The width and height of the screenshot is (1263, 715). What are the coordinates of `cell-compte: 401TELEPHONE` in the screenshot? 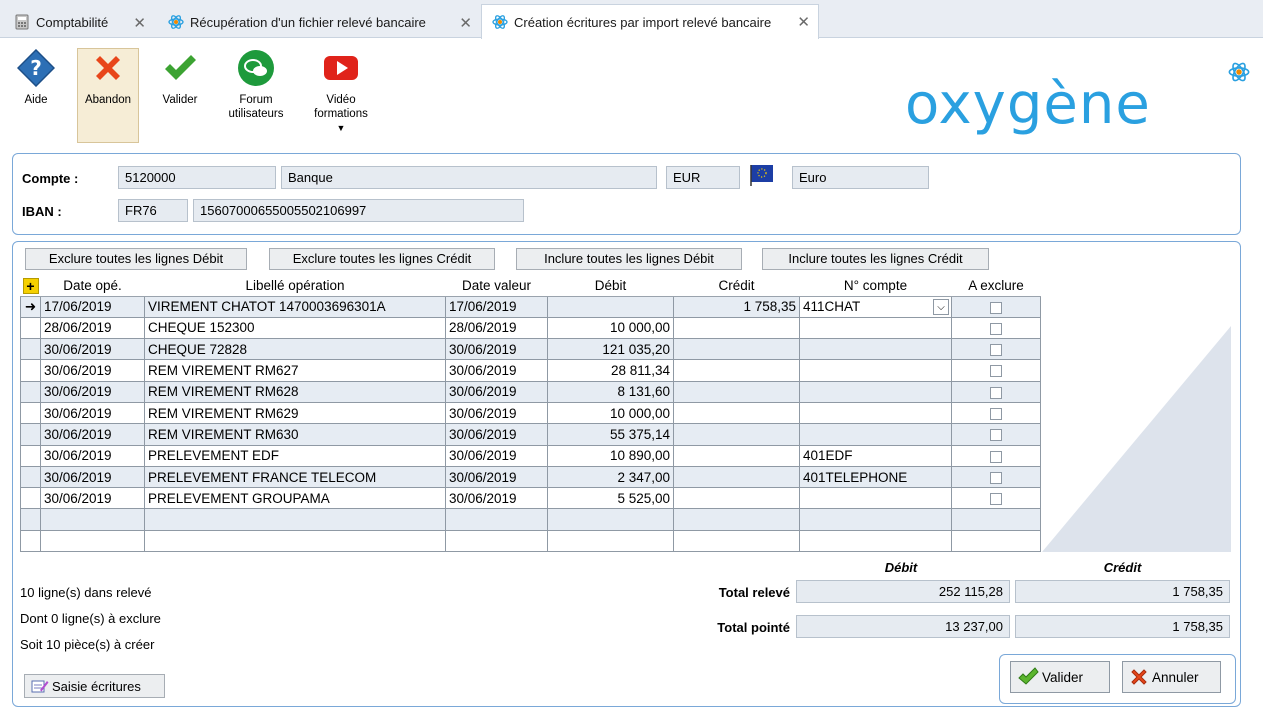 It's located at (875, 477).